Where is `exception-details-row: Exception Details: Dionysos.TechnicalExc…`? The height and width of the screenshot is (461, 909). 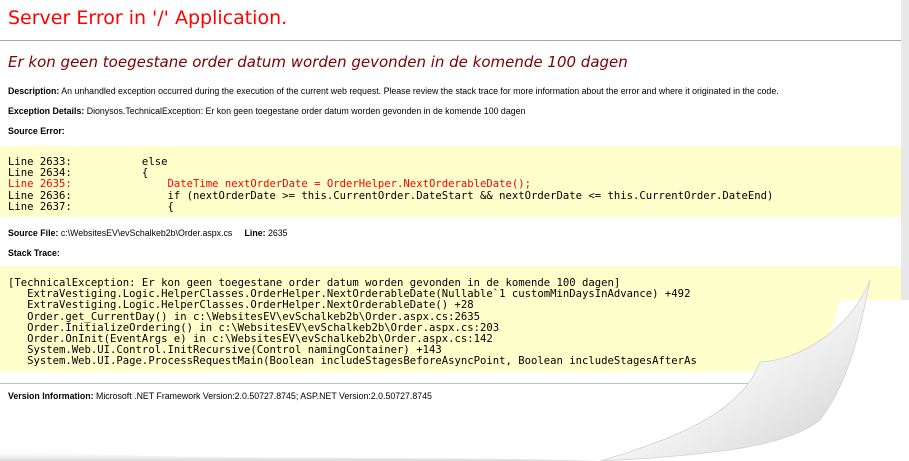
exception-details-row: Exception Details: Dionysos.TechnicalExc… is located at coordinates (266, 111).